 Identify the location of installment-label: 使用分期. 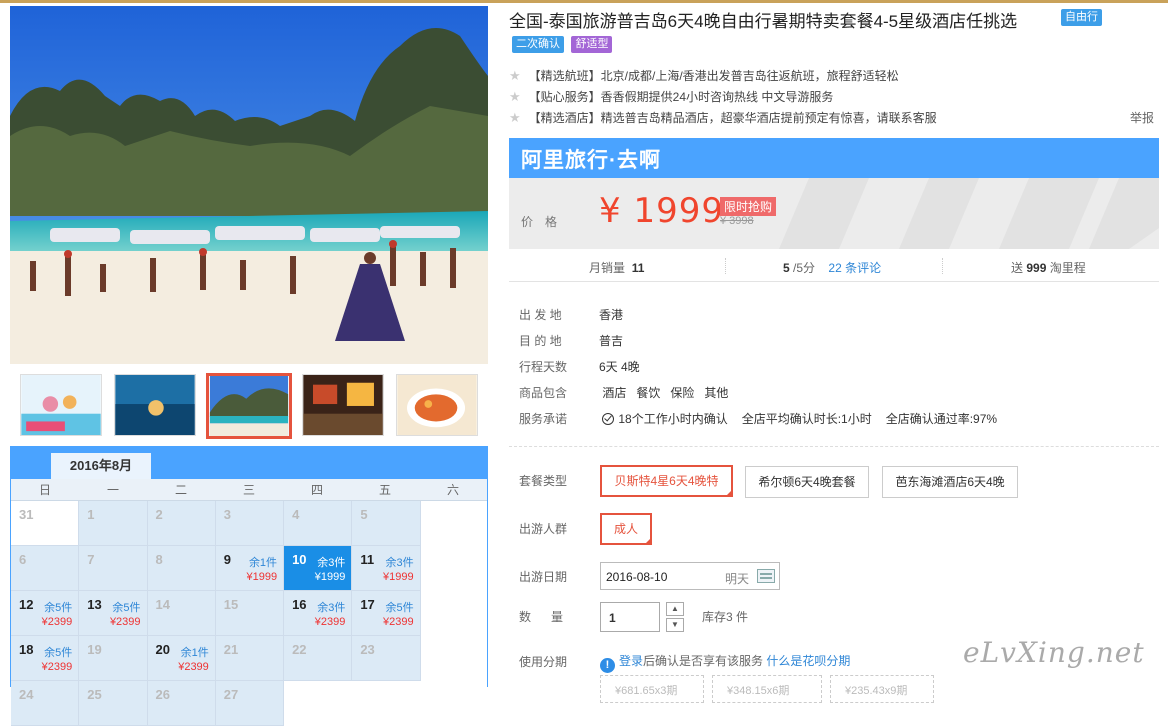
(543, 662).